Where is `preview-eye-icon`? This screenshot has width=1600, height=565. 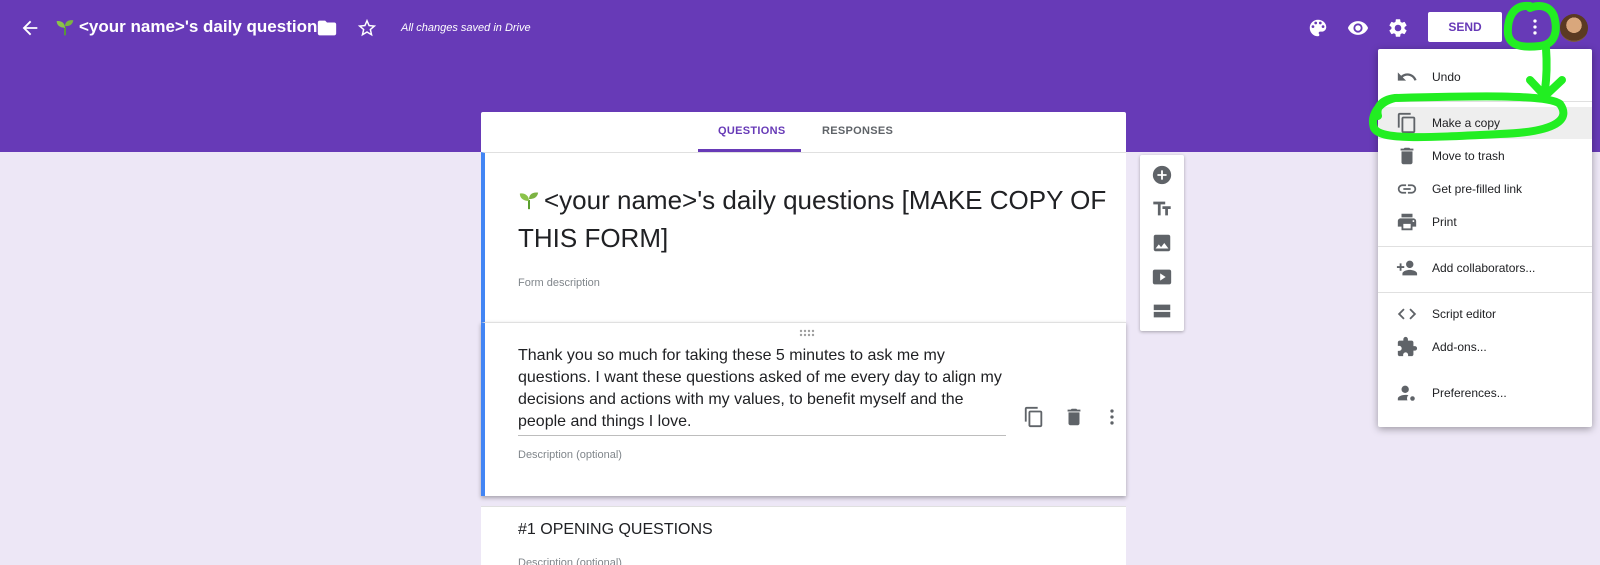
preview-eye-icon is located at coordinates (1358, 28).